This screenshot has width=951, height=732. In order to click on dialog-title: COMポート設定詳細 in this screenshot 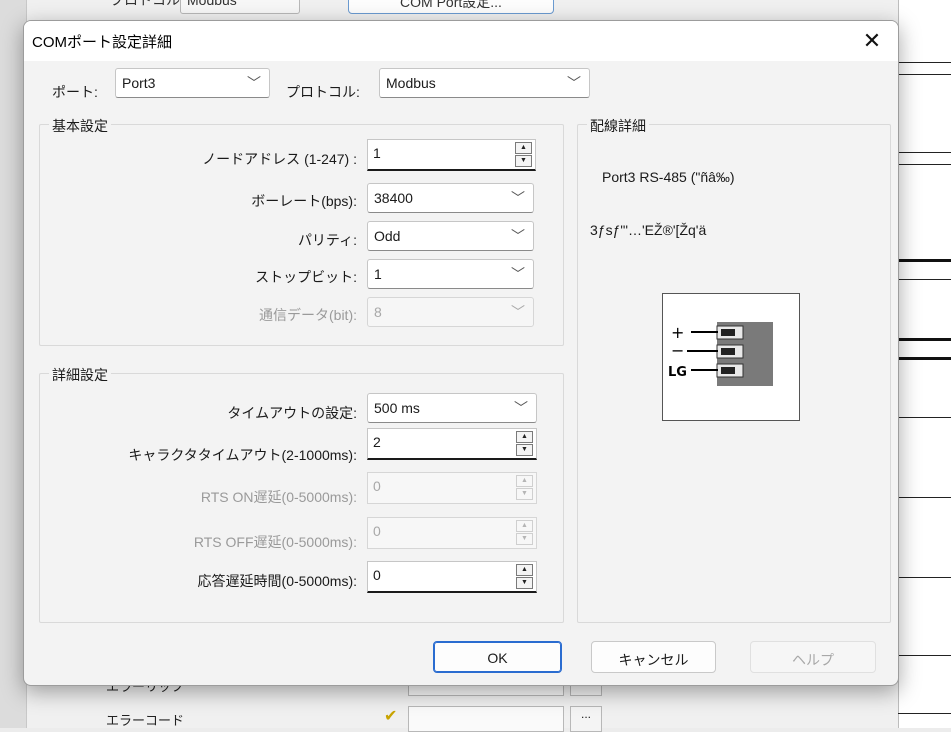, I will do `click(102, 42)`.